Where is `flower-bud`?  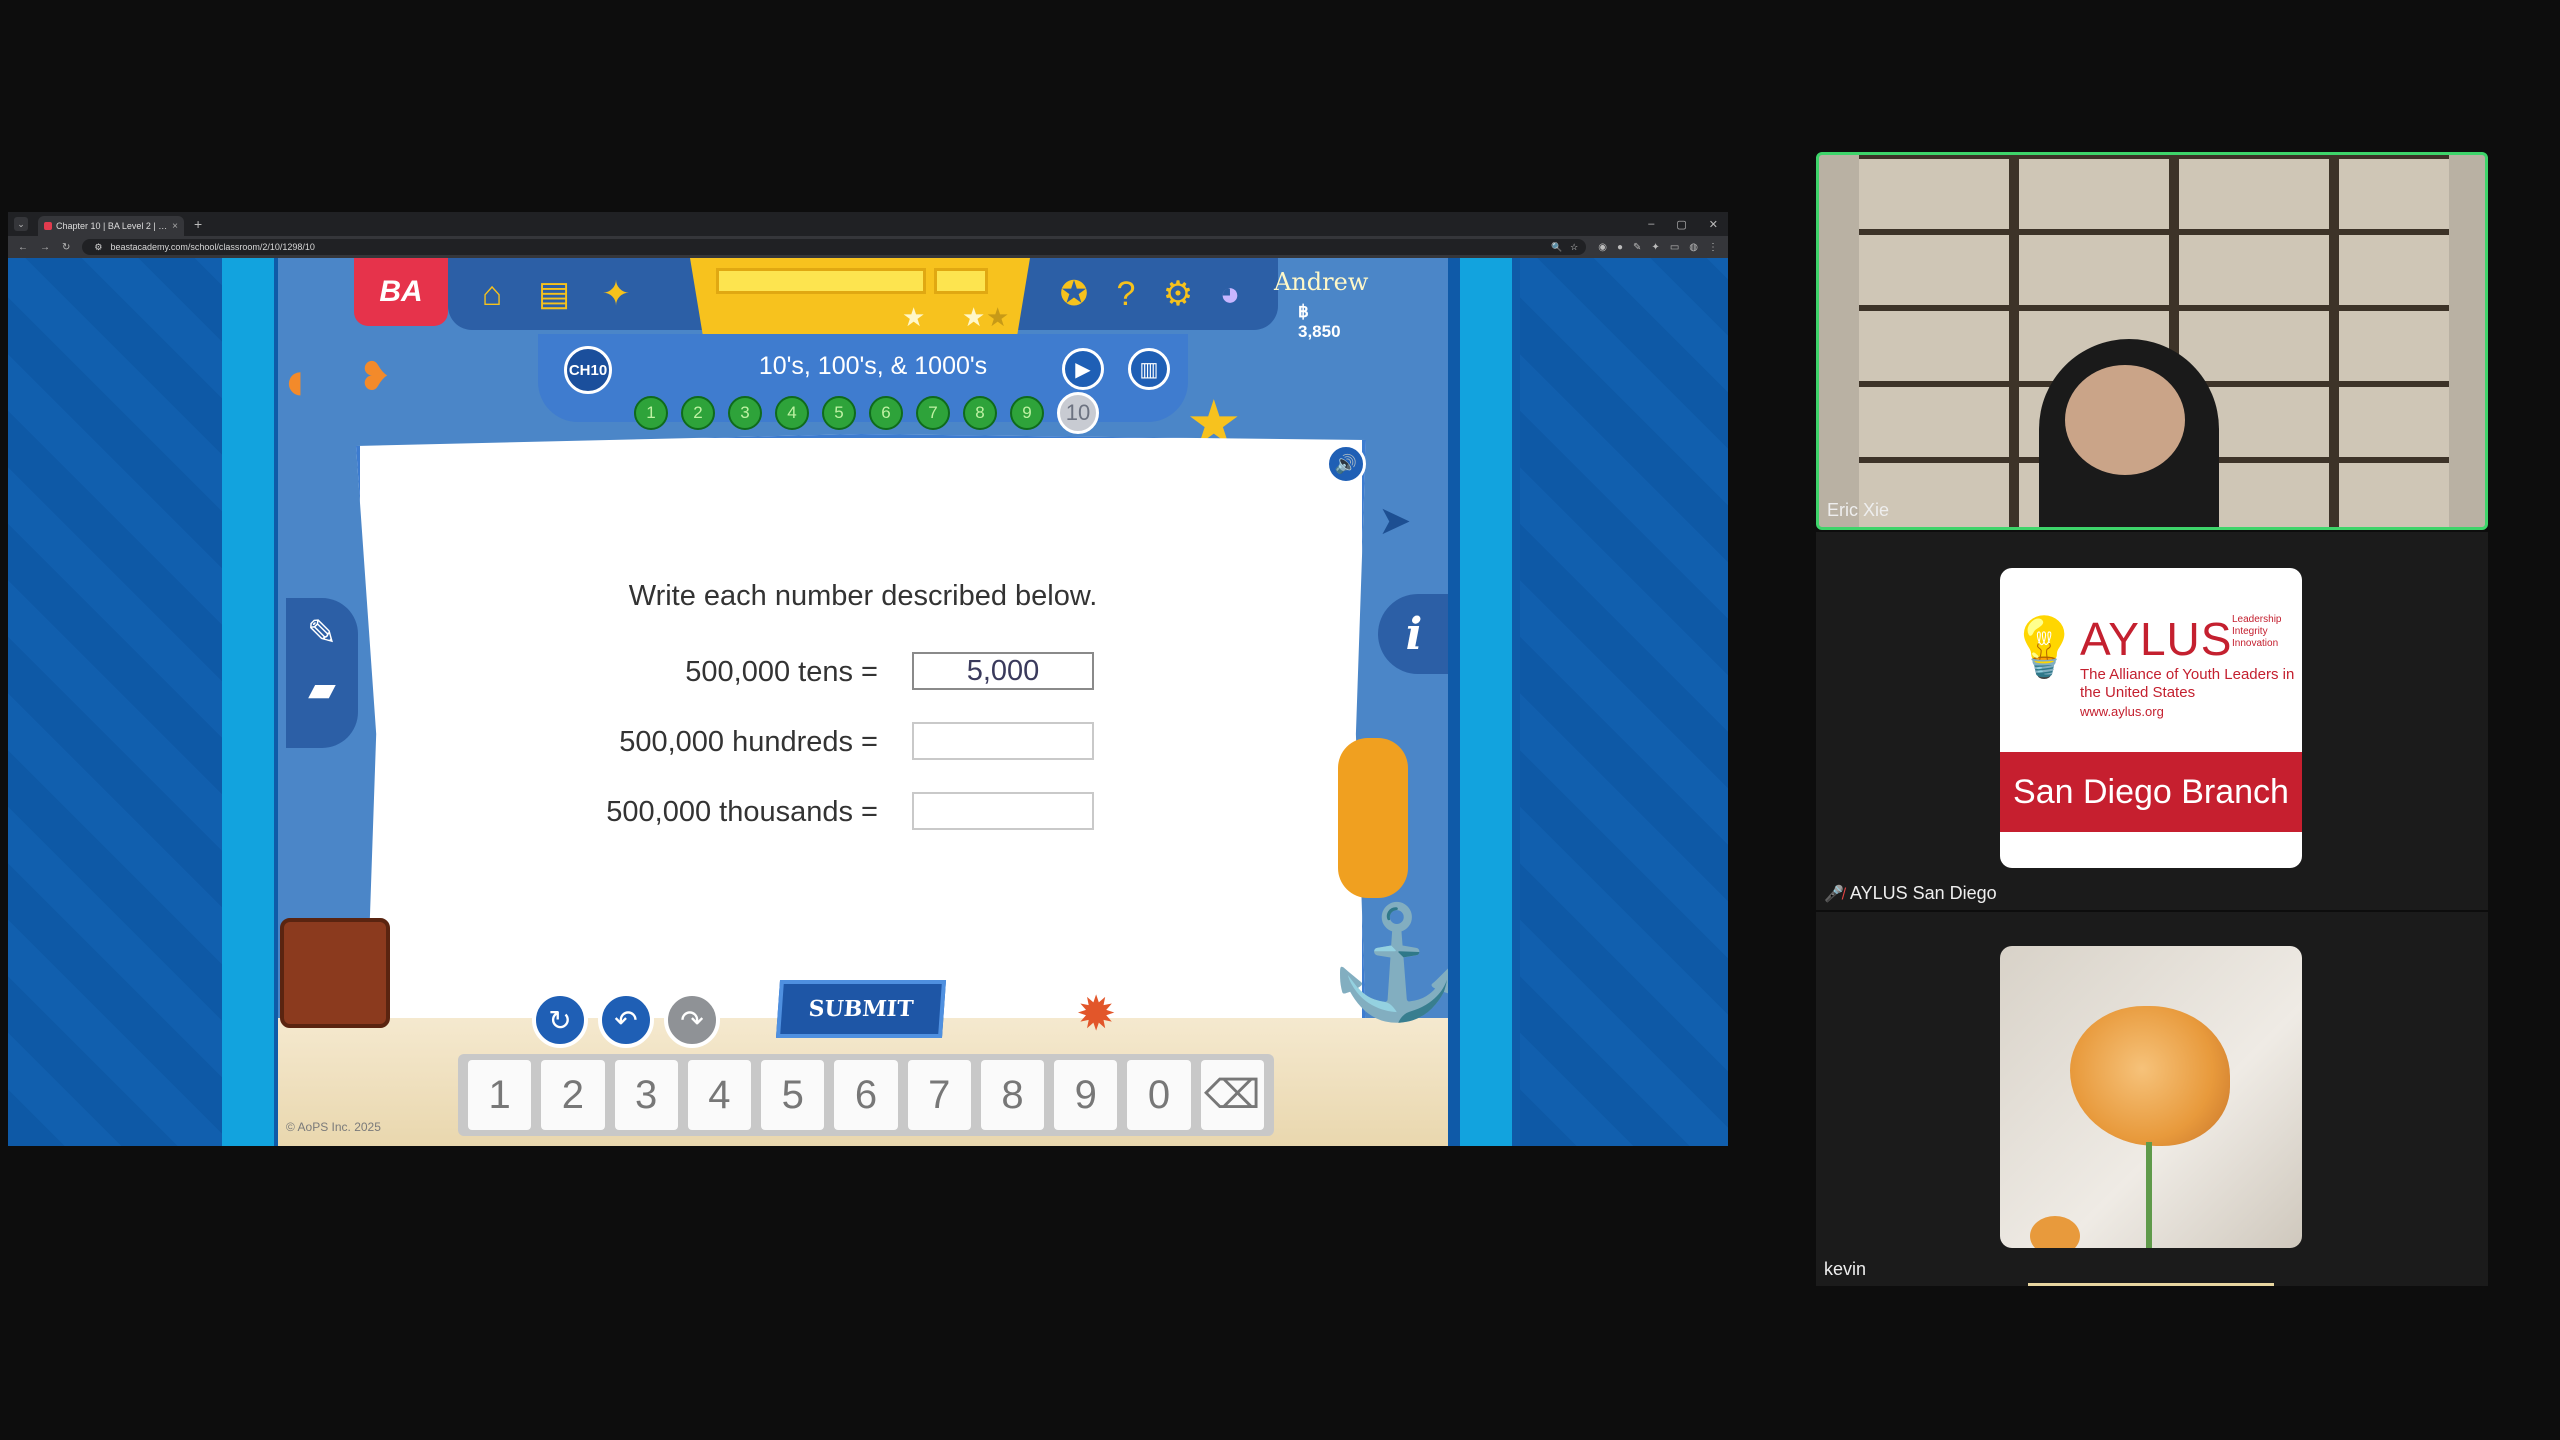
flower-bud is located at coordinates (2055, 1232).